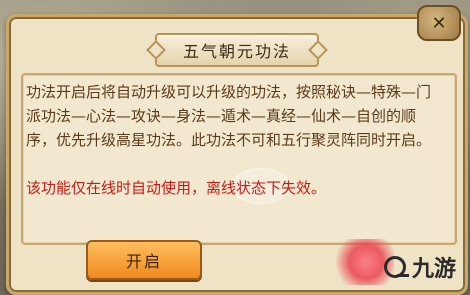  What do you see at coordinates (176, 188) in the screenshot?
I see `warning-text: 该功能仅在线时自动使用，离线状态下失效。` at bounding box center [176, 188].